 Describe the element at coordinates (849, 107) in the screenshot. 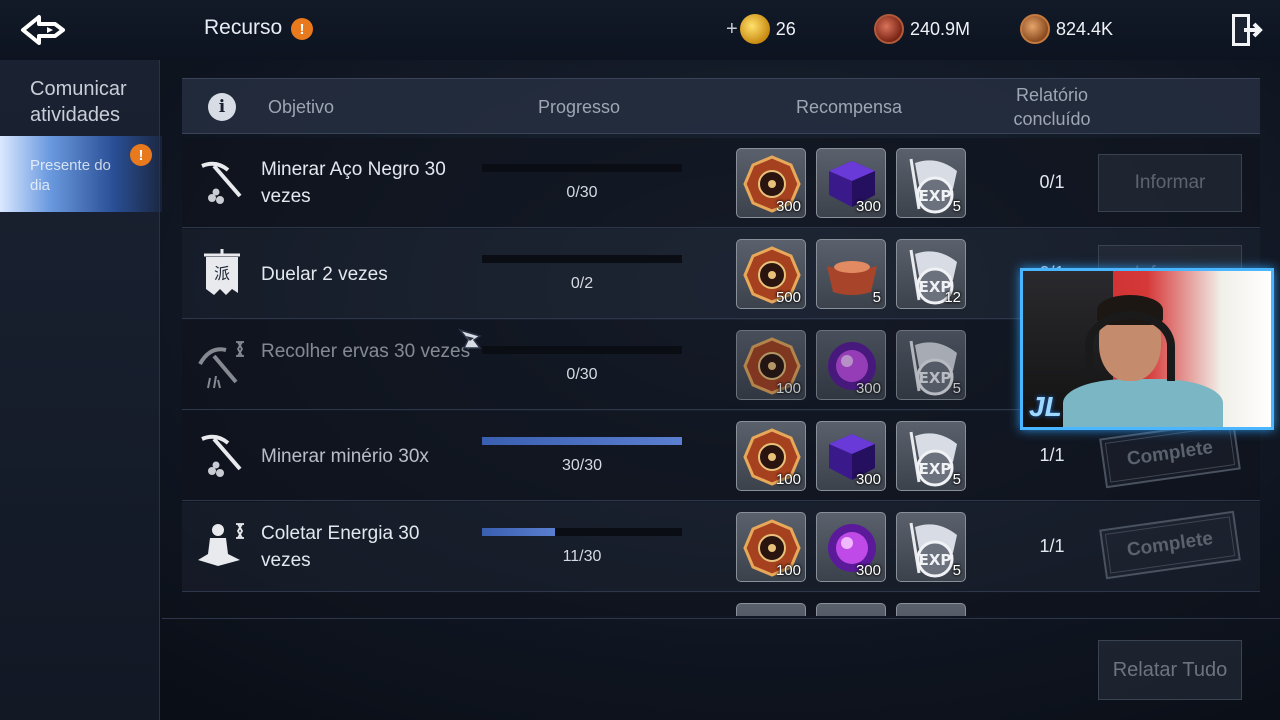

I see `column-reward: Recompensa` at that location.